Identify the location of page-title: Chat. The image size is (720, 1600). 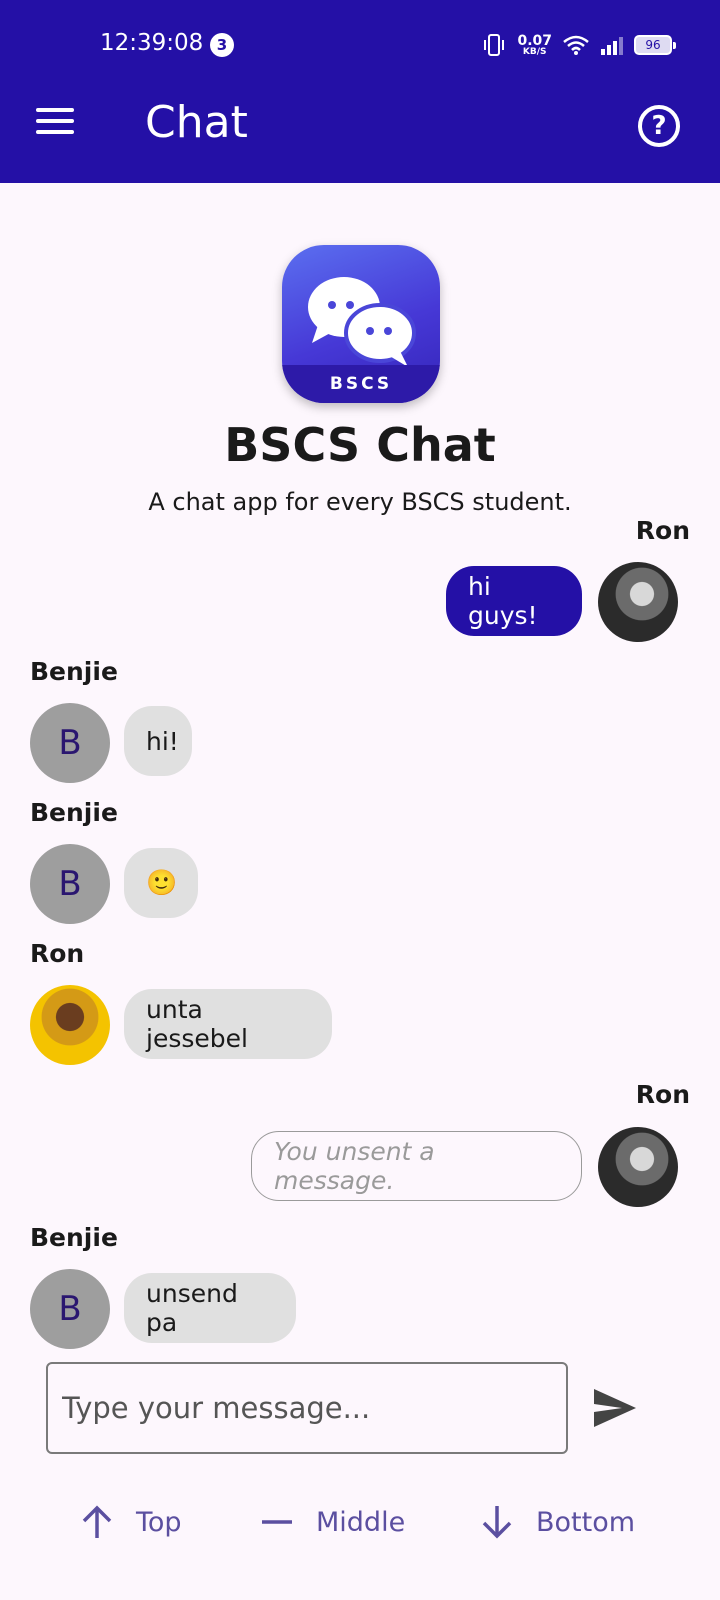
(196, 122).